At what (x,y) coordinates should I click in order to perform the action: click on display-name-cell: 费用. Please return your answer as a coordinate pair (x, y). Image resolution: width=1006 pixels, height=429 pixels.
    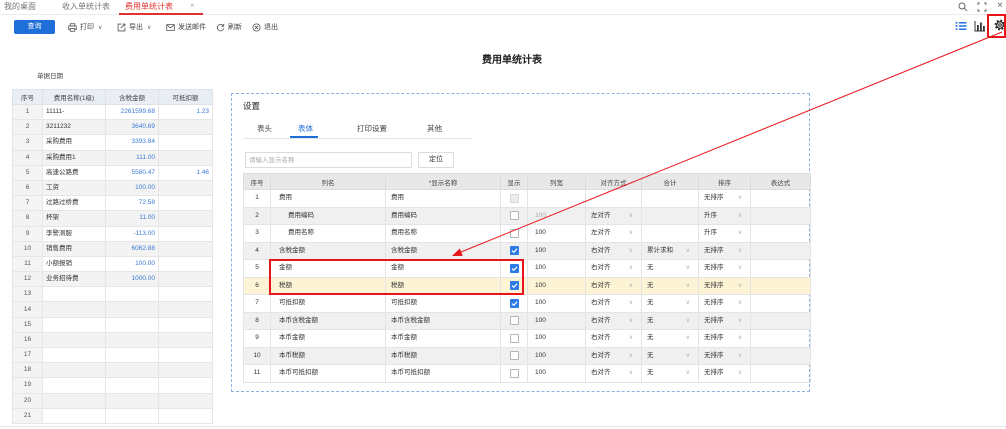
    Looking at the image, I should click on (443, 198).